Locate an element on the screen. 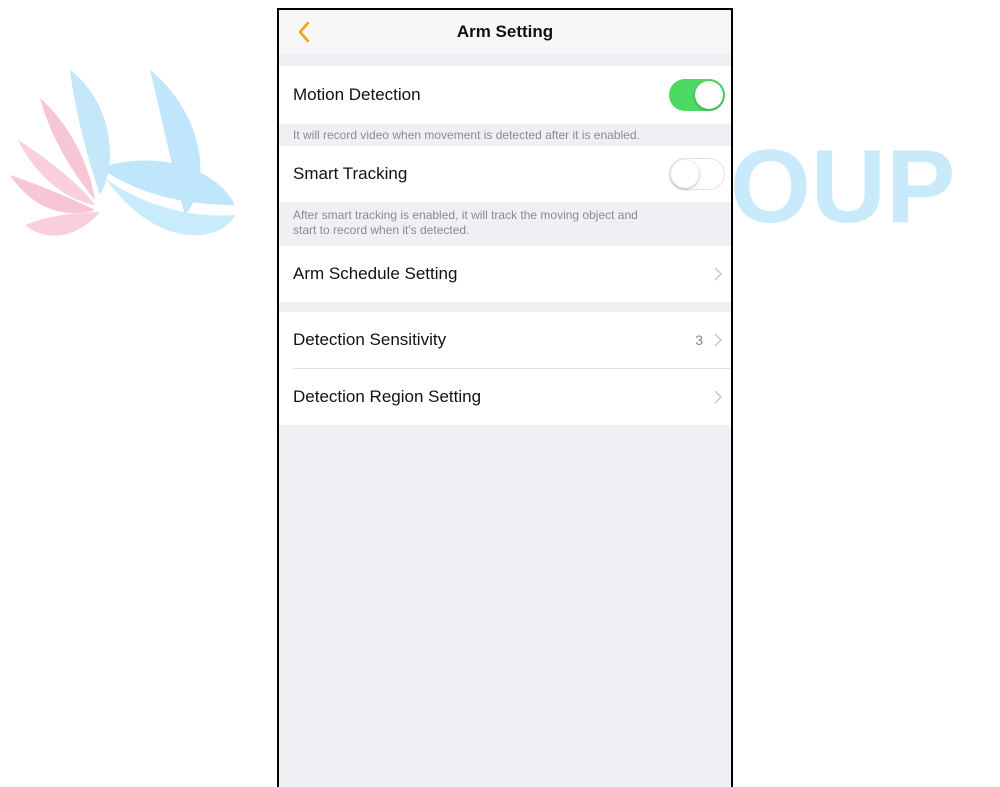 This screenshot has width=1000, height=787. chevron-left-icon is located at coordinates (304, 32).